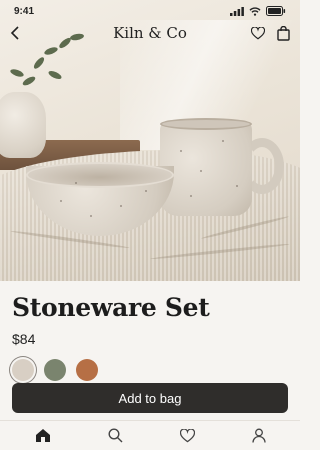  I want to click on battery-icon, so click(276, 11).